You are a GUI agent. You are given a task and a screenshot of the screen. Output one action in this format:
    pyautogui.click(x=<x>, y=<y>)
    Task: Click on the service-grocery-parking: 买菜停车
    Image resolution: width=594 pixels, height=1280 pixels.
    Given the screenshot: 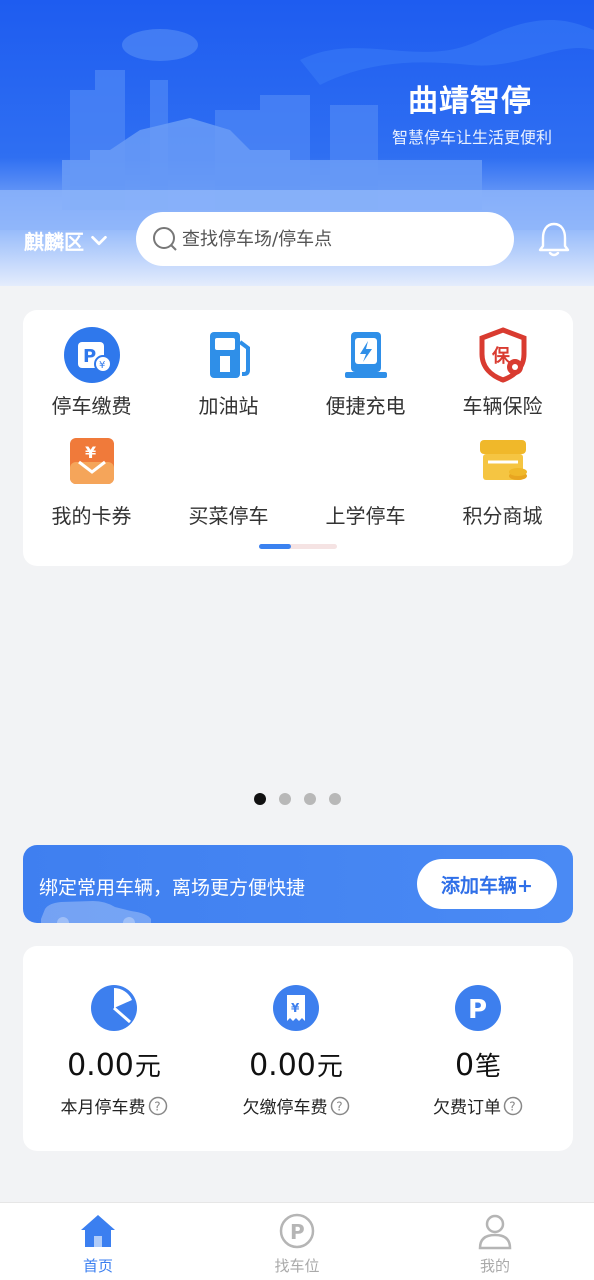 What is the action you would take?
    pyautogui.click(x=228, y=480)
    